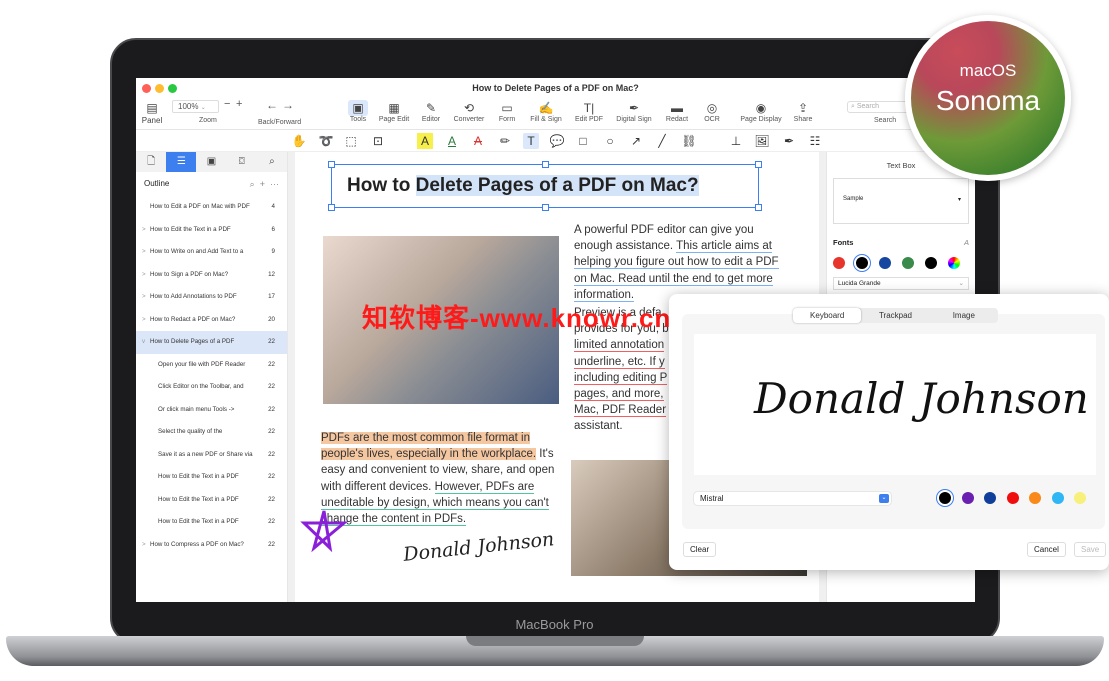  Describe the element at coordinates (211, 410) in the screenshot. I see `outline-item: Or click main menu Tools -> 22` at that location.